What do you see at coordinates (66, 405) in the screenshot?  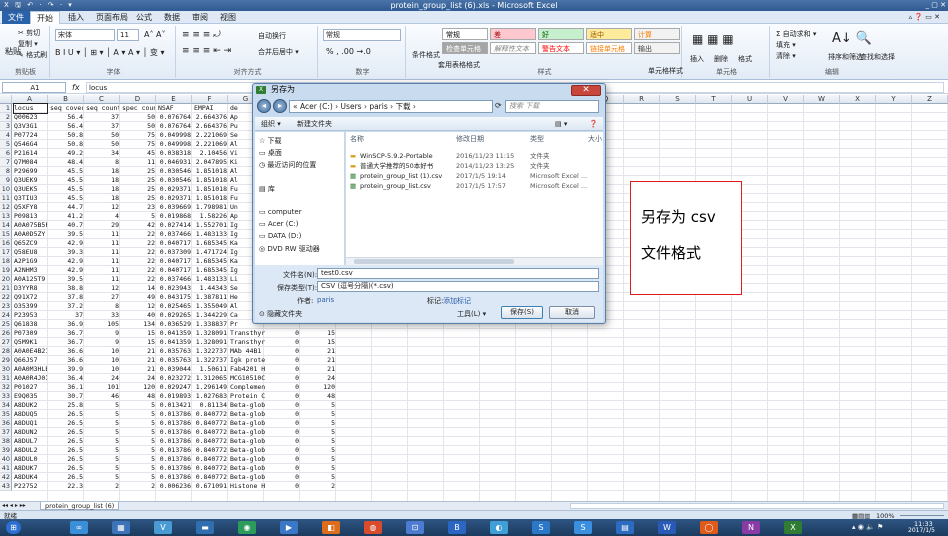 I see `table-cell: 25.8` at bounding box center [66, 405].